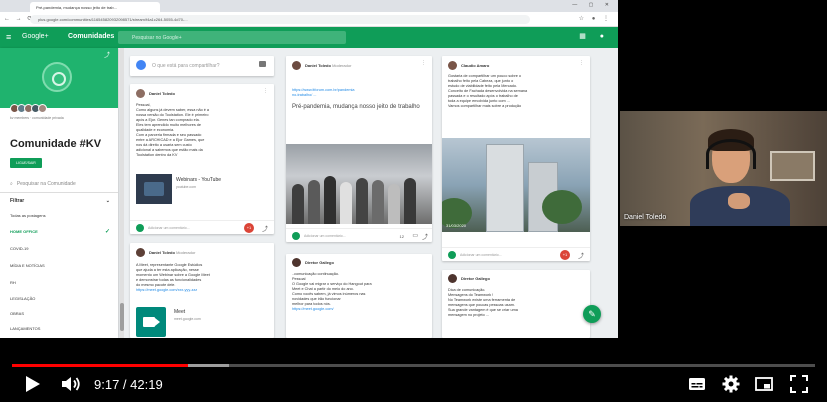  What do you see at coordinates (592, 314) in the screenshot?
I see `new-post-pencil-icon: ✎` at bounding box center [592, 314].